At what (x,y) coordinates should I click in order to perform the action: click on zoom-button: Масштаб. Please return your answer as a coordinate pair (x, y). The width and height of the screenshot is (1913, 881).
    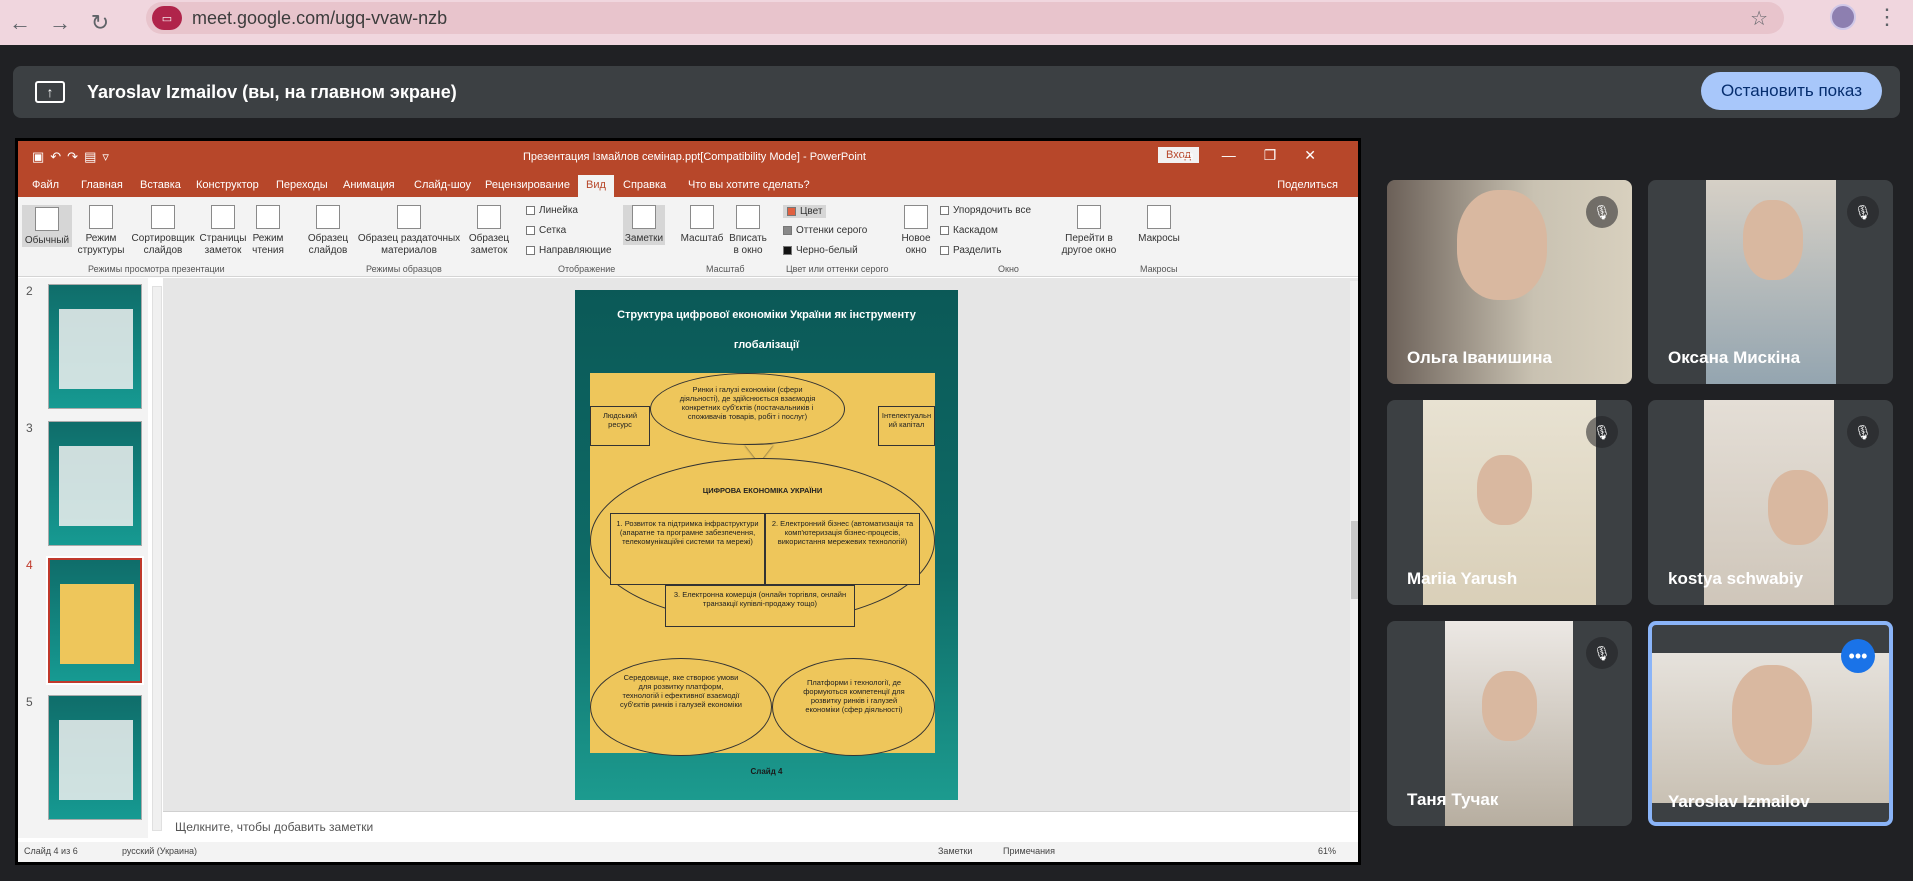
    Looking at the image, I should click on (702, 225).